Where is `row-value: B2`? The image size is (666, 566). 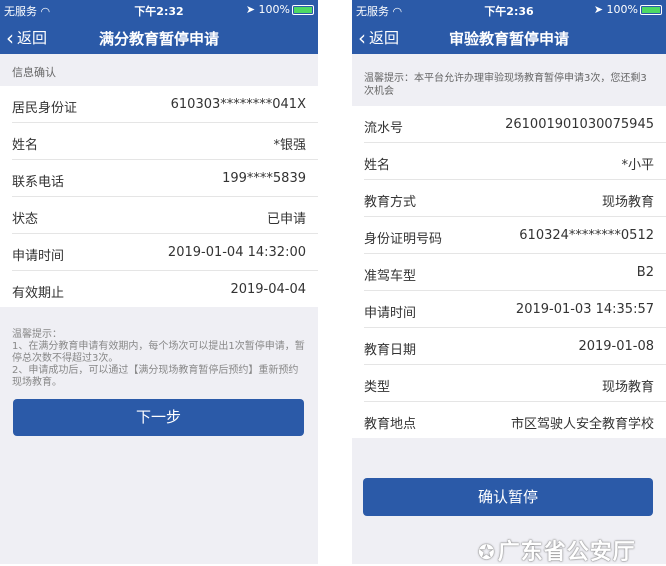 row-value: B2 is located at coordinates (645, 272).